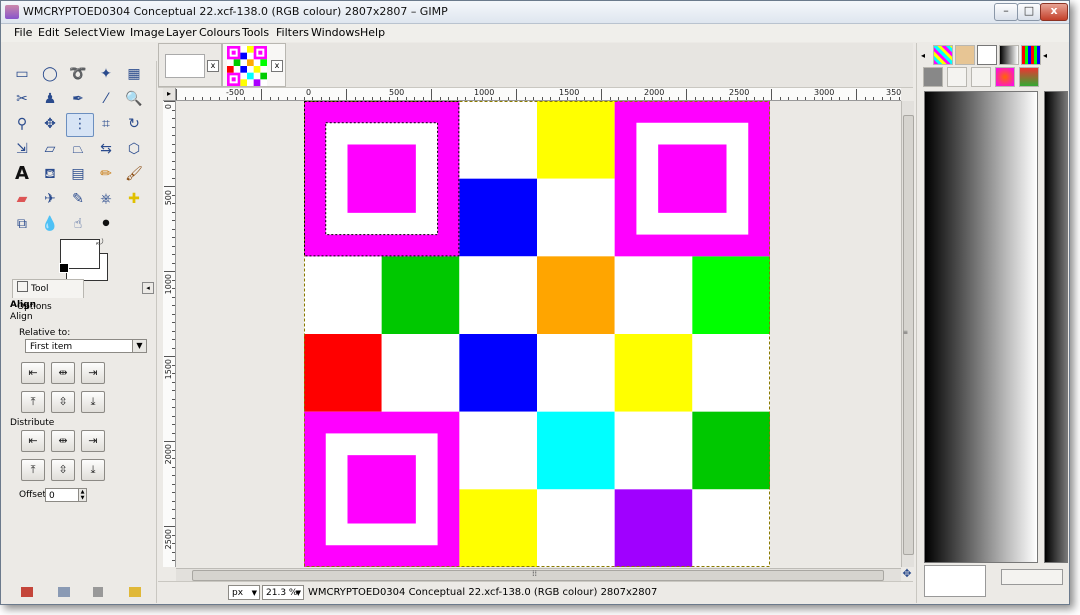 The width and height of the screenshot is (1080, 615). Describe the element at coordinates (98, 592) in the screenshot. I see `delete-options-icon` at that location.